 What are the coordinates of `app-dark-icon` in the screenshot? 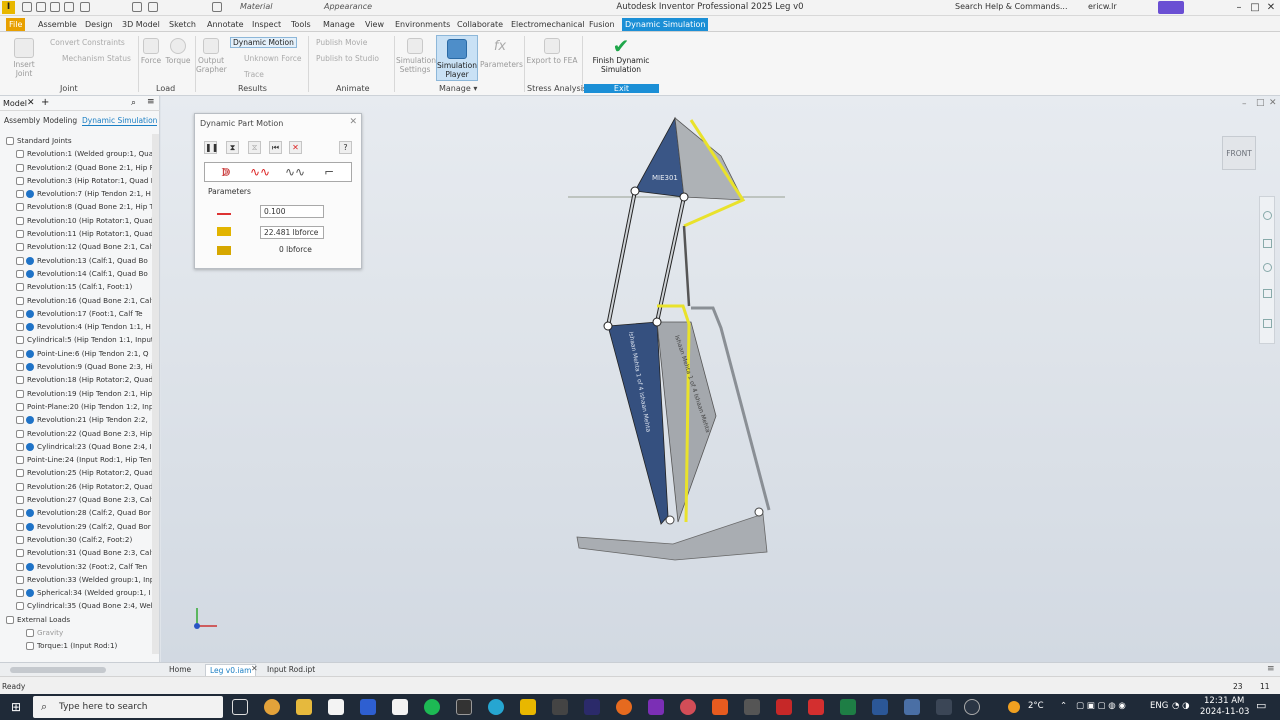 It's located at (944, 707).